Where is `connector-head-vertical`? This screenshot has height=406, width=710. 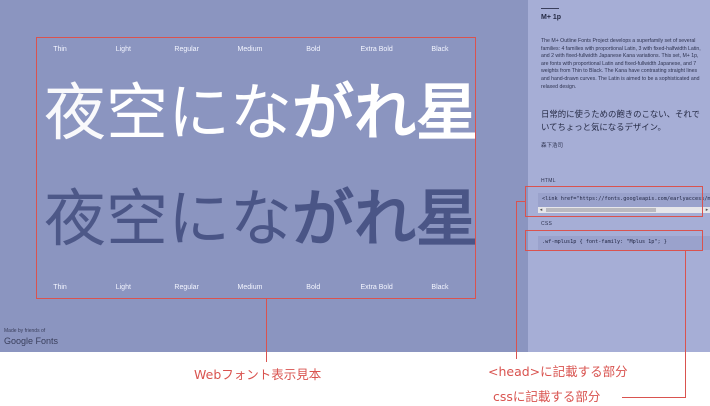 connector-head-vertical is located at coordinates (516, 280).